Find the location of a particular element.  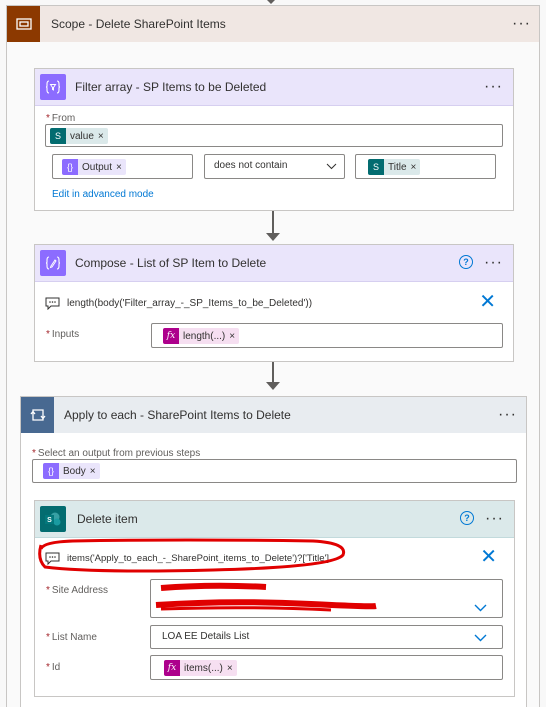

comment-icon is located at coordinates (52, 303).